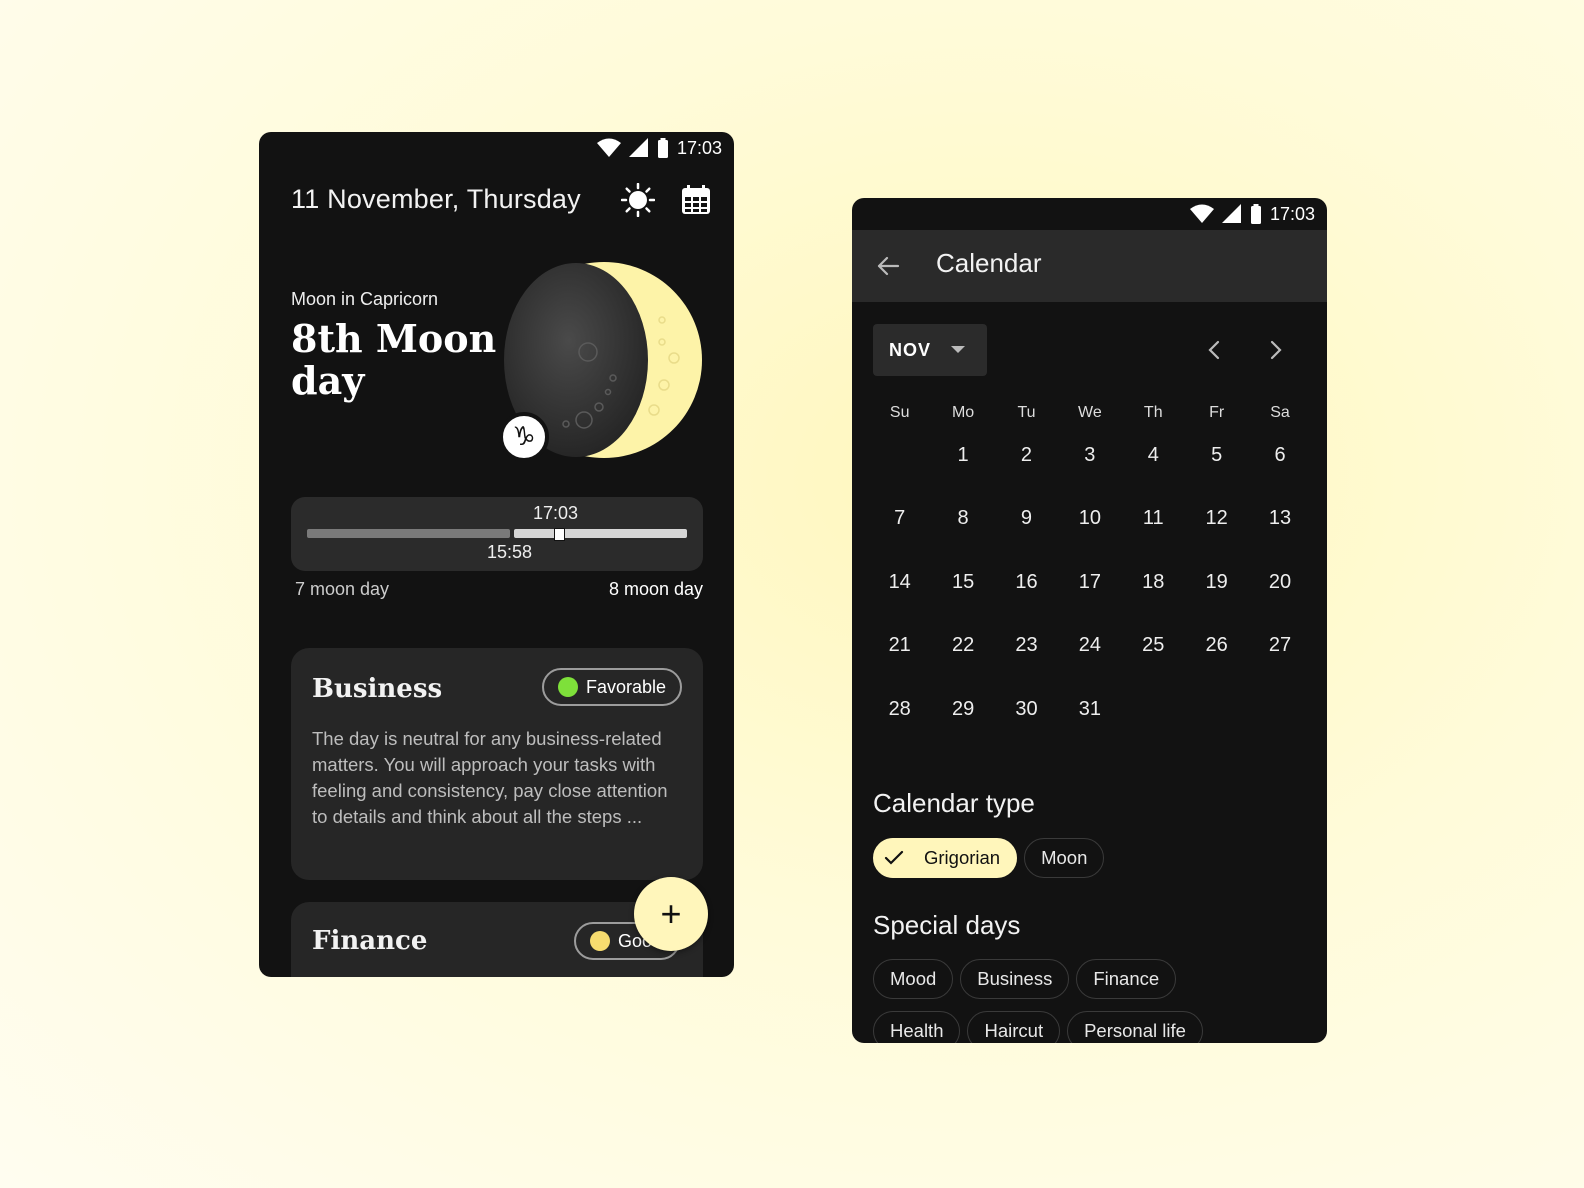  I want to click on day-cell: 4, so click(1153, 471).